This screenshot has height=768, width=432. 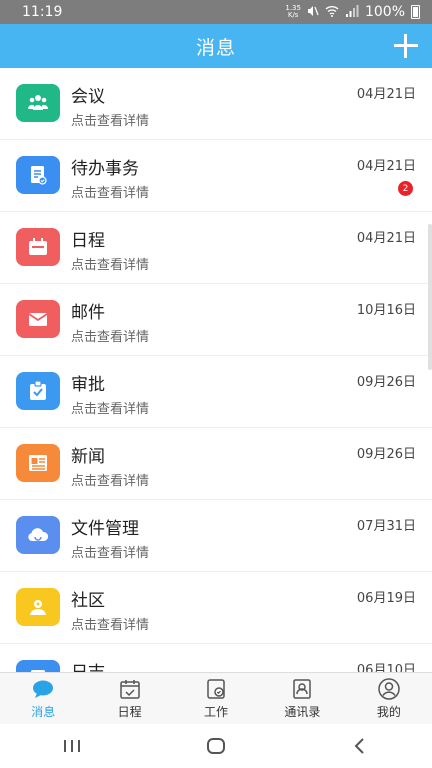 What do you see at coordinates (388, 712) in the screenshot?
I see `tab-label: 我的` at bounding box center [388, 712].